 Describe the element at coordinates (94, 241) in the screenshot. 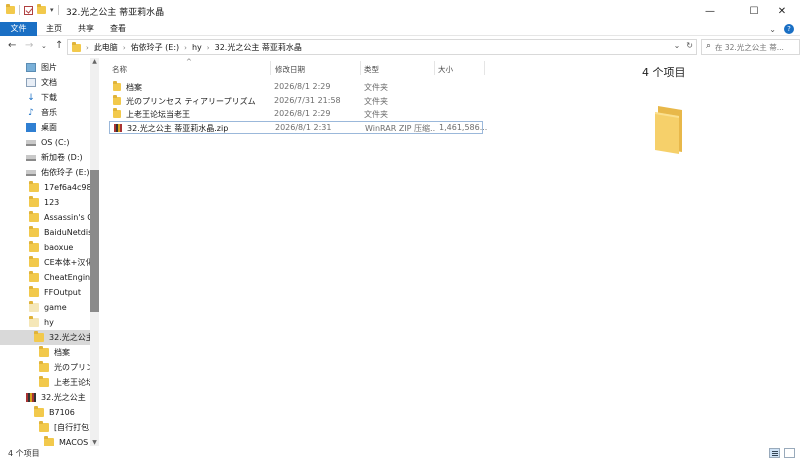

I see `scrollbar-thumb` at that location.